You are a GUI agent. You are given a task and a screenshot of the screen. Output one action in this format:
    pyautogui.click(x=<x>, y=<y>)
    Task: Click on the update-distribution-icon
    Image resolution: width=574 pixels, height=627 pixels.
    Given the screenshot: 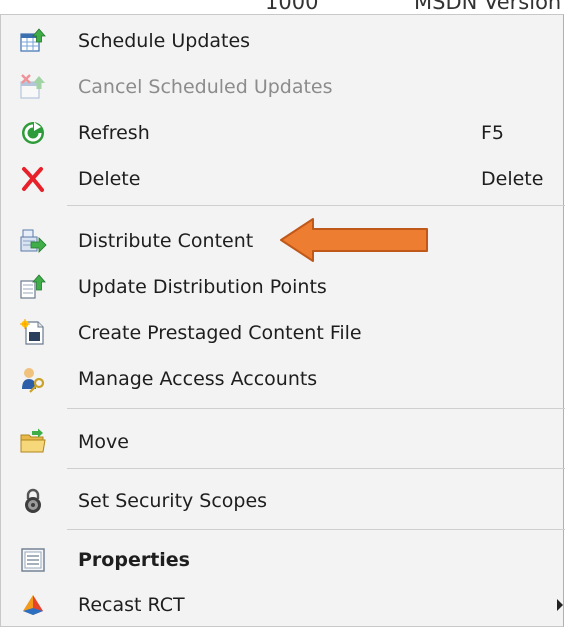 What is the action you would take?
    pyautogui.click(x=33, y=287)
    